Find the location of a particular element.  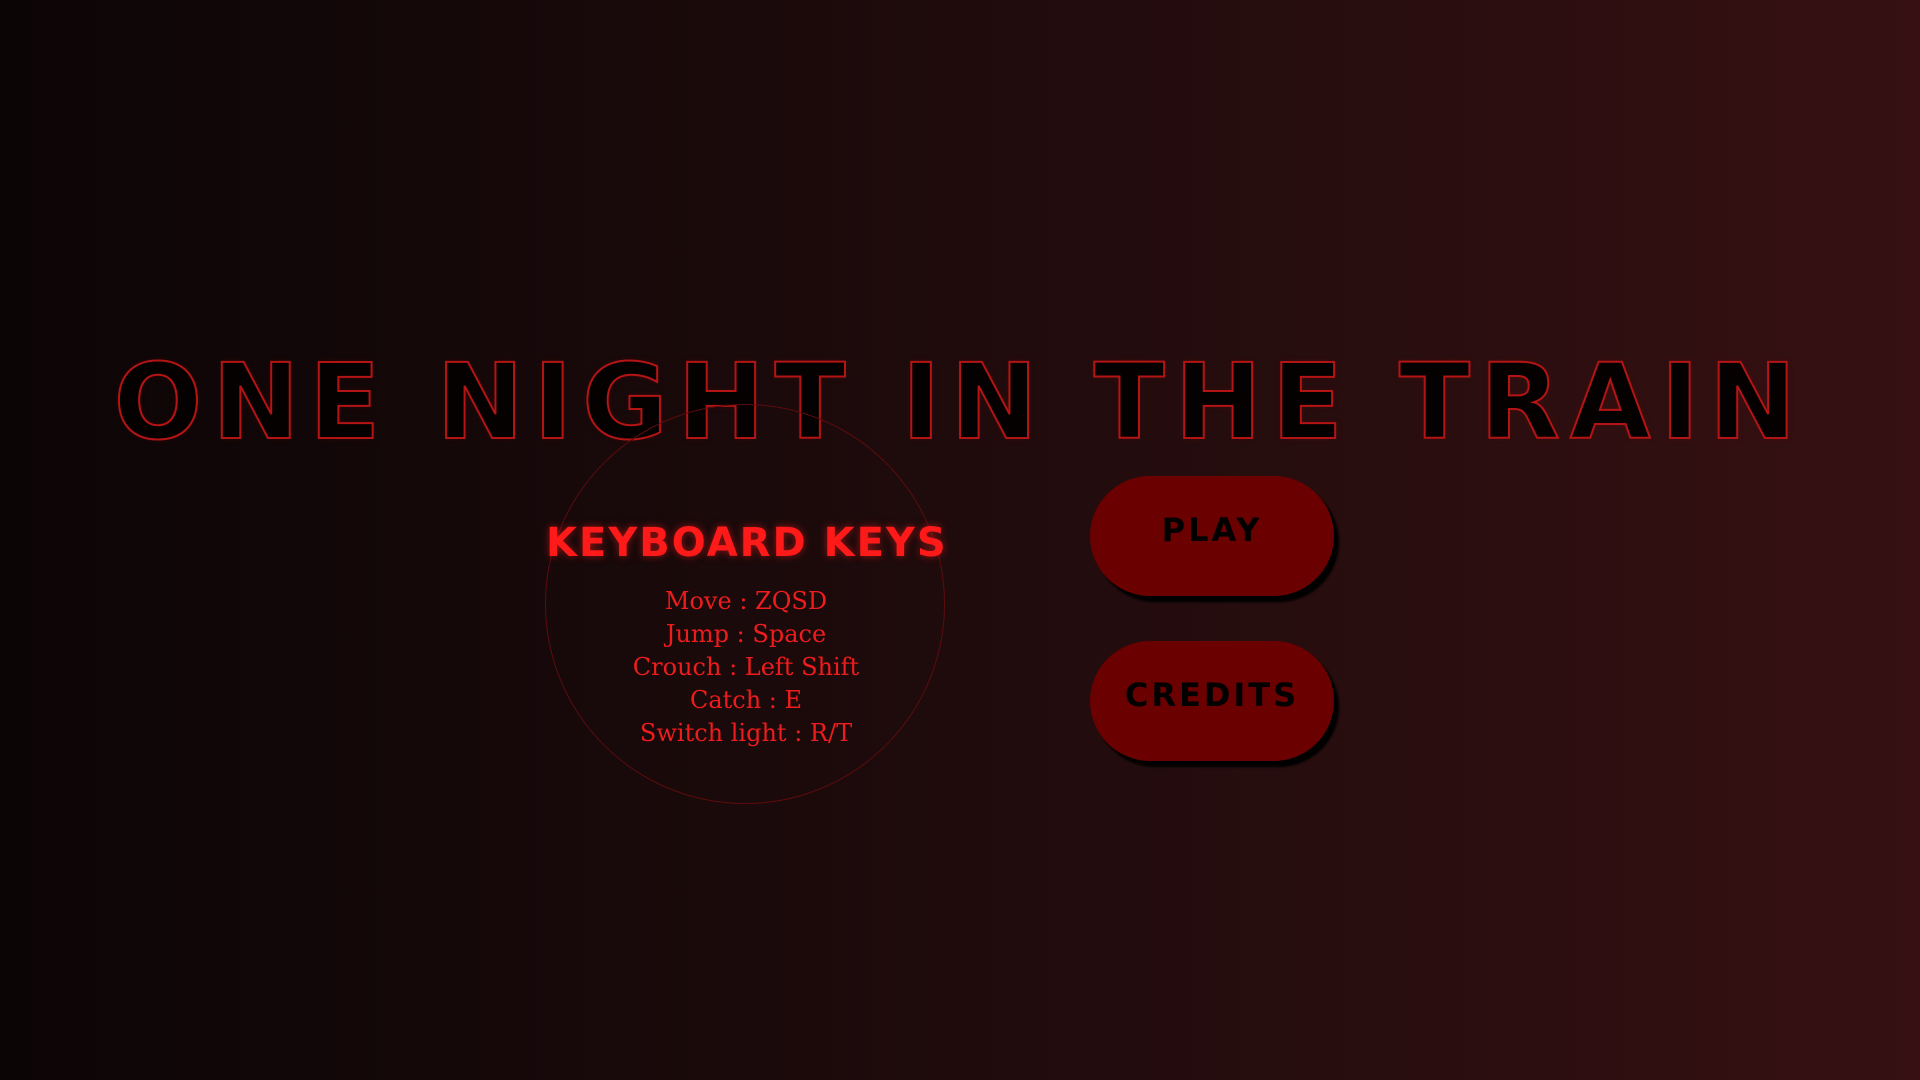

key-binding-catch: Catch : E is located at coordinates (746, 700).